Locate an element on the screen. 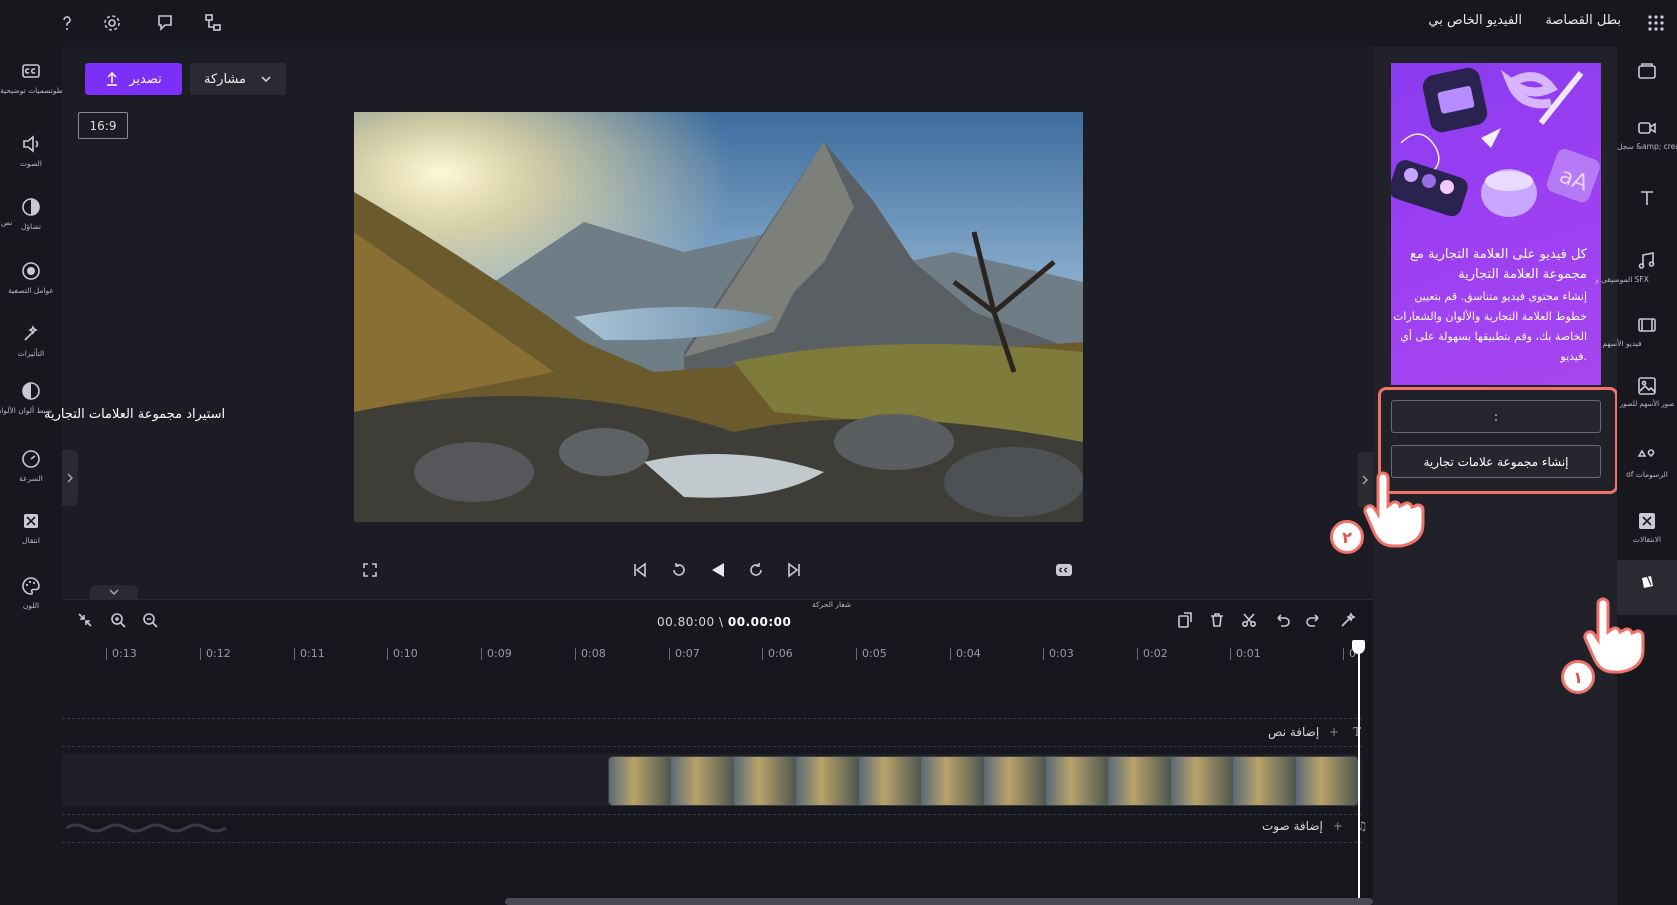 The width and height of the screenshot is (1677, 905). share-button: مشاركة is located at coordinates (238, 79).